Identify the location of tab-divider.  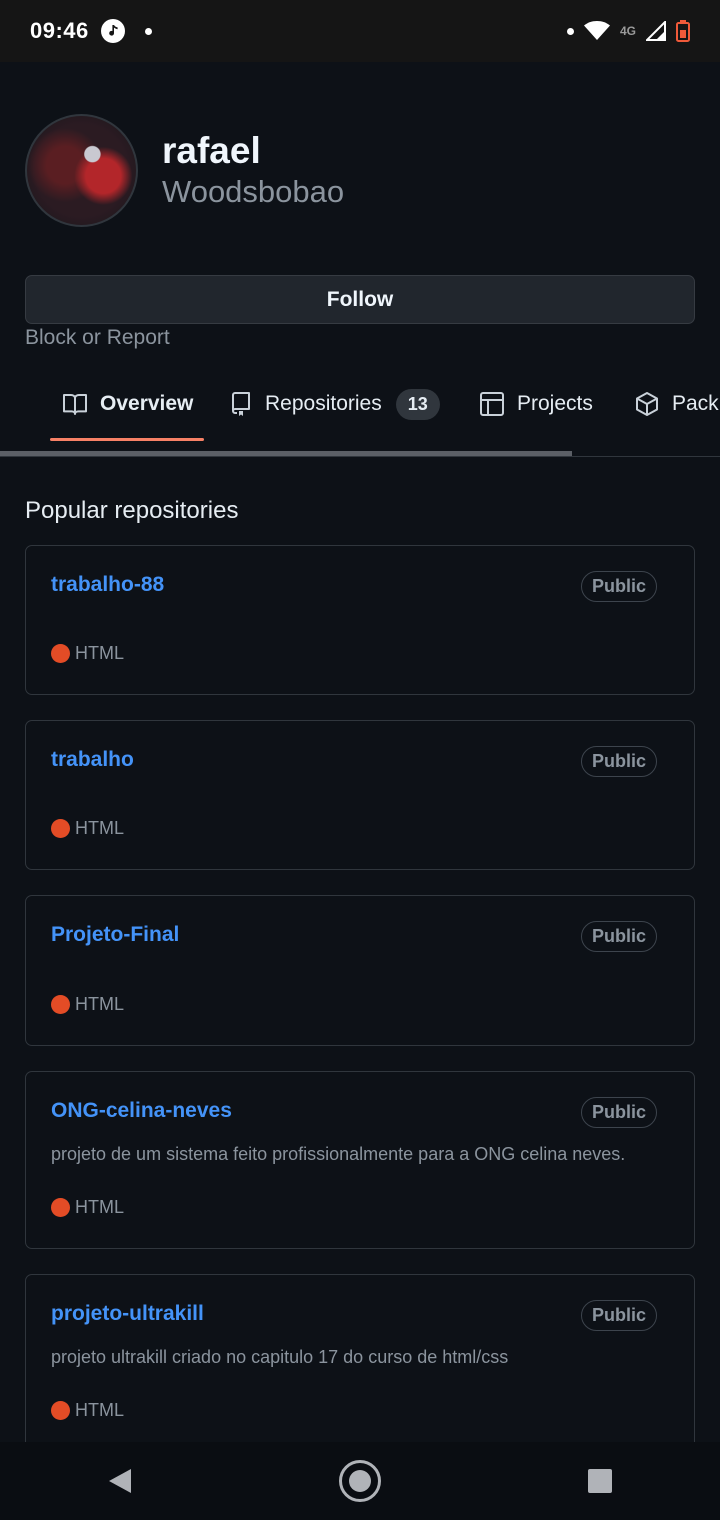
(360, 456).